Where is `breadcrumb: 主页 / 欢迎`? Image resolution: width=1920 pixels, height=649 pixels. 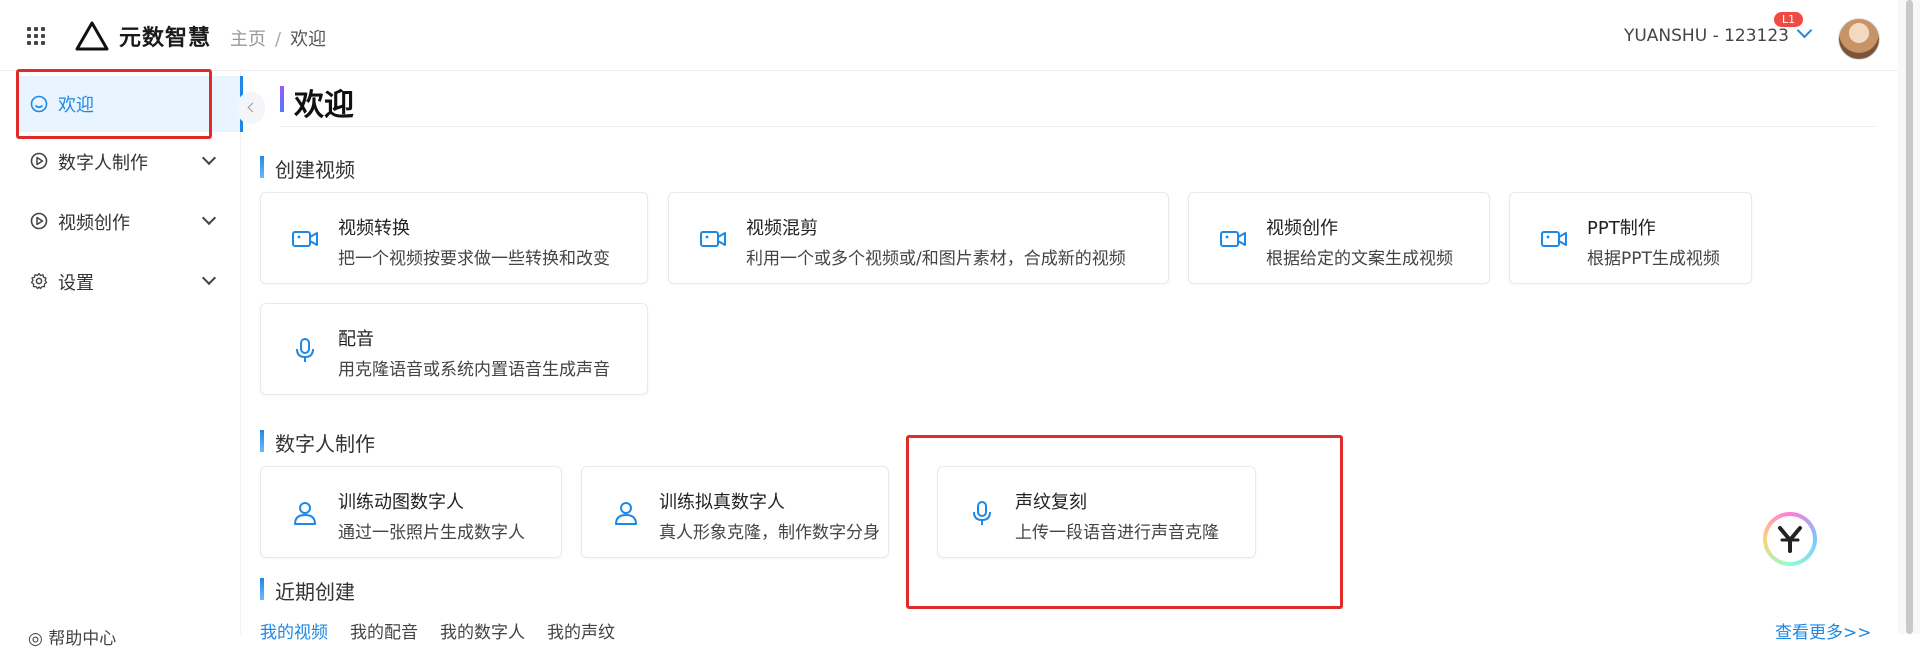
breadcrumb: 主页 / 欢迎 is located at coordinates (278, 38).